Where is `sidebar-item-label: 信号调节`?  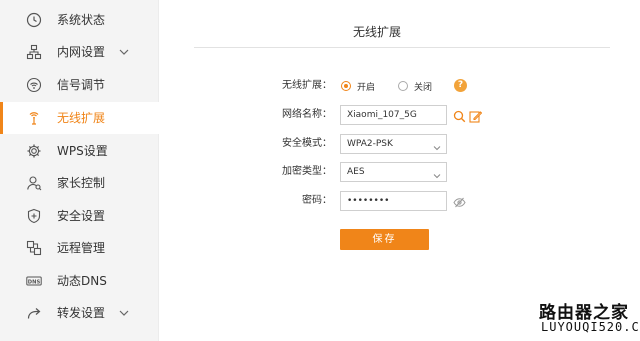
sidebar-item-label: 信号调节 is located at coordinates (81, 85).